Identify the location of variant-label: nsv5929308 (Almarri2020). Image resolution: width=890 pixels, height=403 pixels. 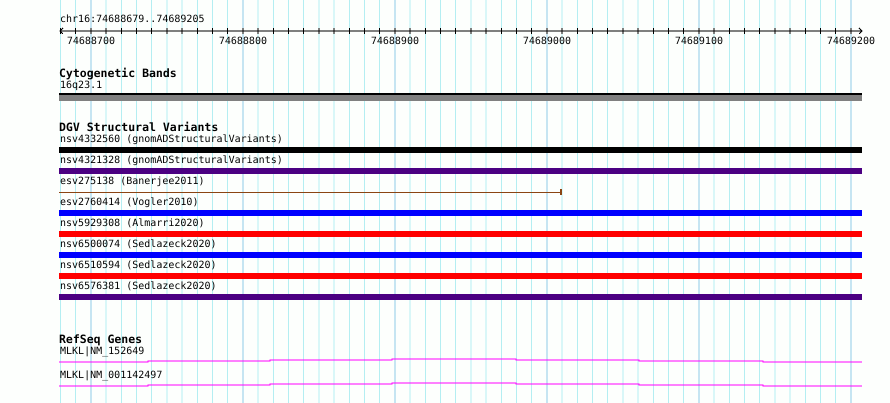
(132, 224).